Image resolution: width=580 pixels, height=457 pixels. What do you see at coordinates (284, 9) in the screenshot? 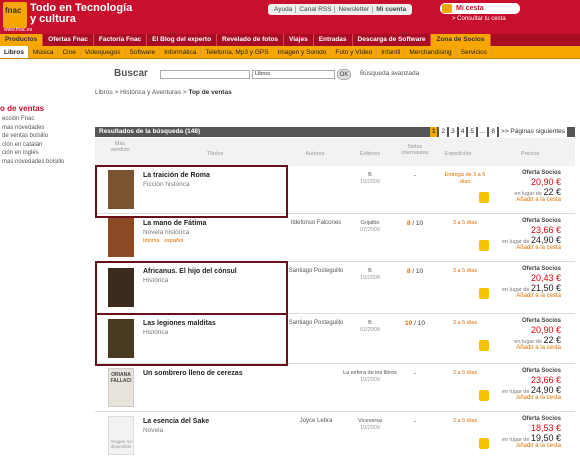
I see `help-link: Ayuda` at bounding box center [284, 9].